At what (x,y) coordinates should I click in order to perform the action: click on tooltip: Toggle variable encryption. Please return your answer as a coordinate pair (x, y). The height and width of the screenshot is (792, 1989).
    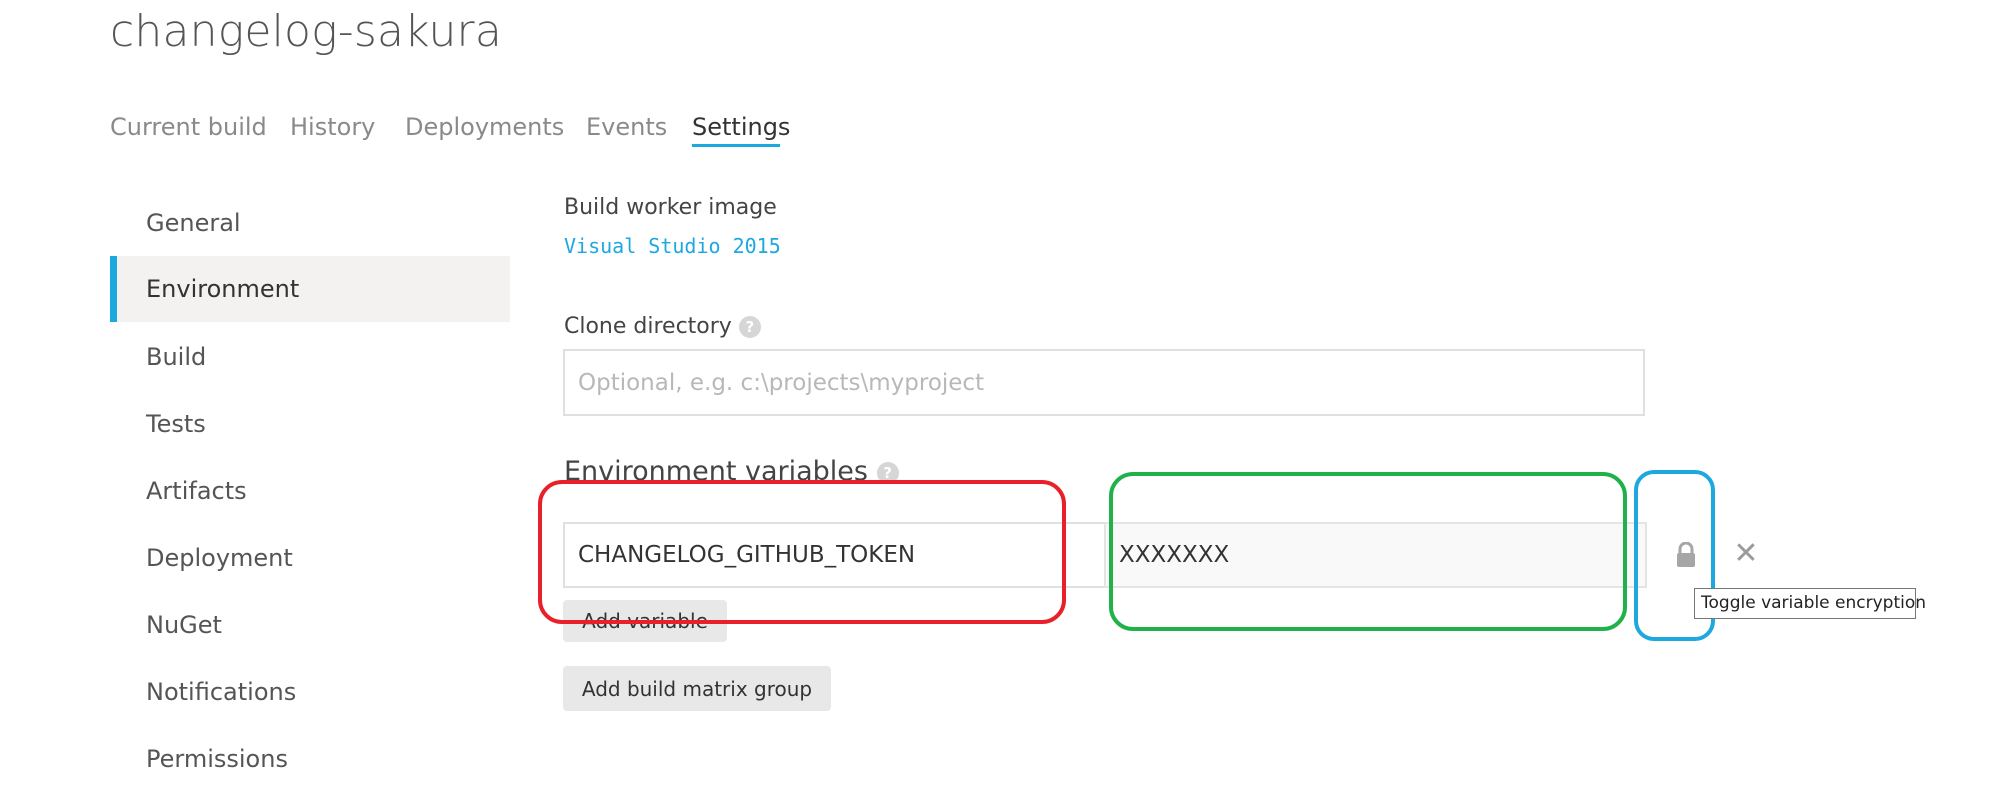
    Looking at the image, I should click on (1810, 603).